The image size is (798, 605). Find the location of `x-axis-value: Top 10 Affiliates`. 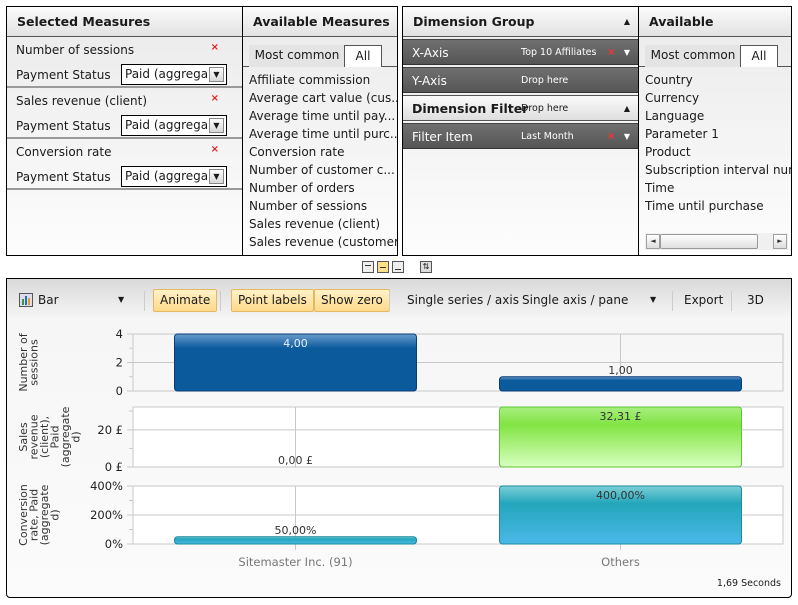

x-axis-value: Top 10 Affiliates is located at coordinates (559, 52).